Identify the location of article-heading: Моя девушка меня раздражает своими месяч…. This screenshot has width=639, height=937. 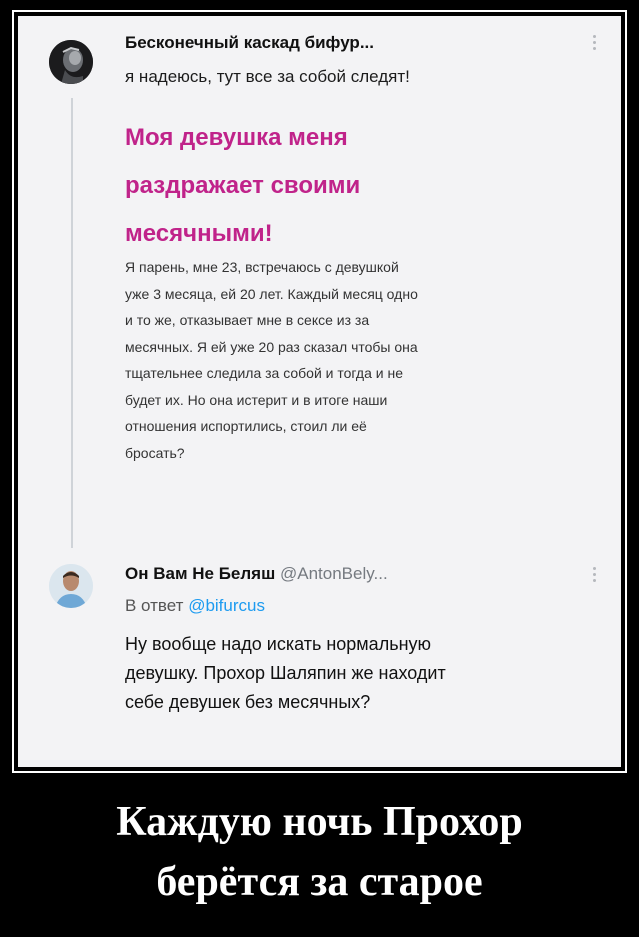
(315, 186).